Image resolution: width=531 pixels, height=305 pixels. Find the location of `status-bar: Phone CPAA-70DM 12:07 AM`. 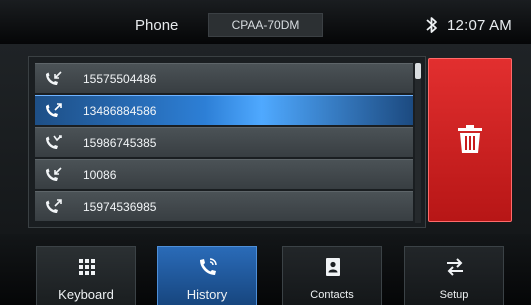

status-bar: Phone CPAA-70DM 12:07 AM is located at coordinates (265, 22).